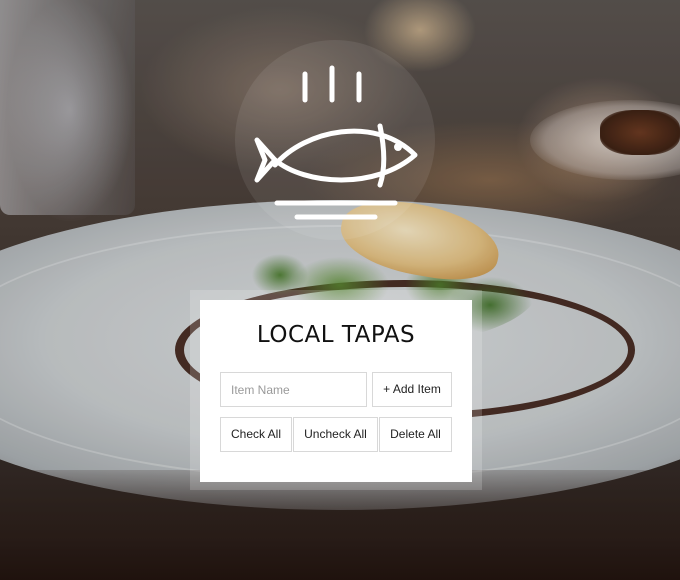 The width and height of the screenshot is (680, 580). I want to click on add-item-button: + Add Item, so click(412, 389).